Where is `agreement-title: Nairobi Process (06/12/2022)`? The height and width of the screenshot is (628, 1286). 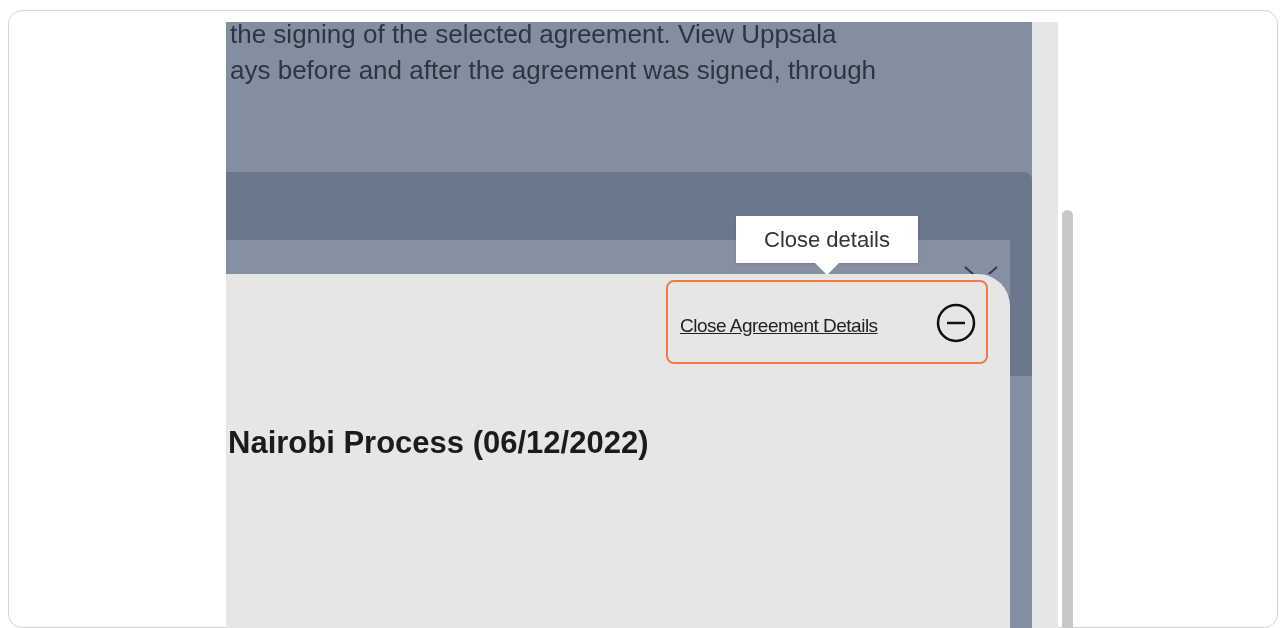
agreement-title: Nairobi Process (06/12/2022) is located at coordinates (438, 443).